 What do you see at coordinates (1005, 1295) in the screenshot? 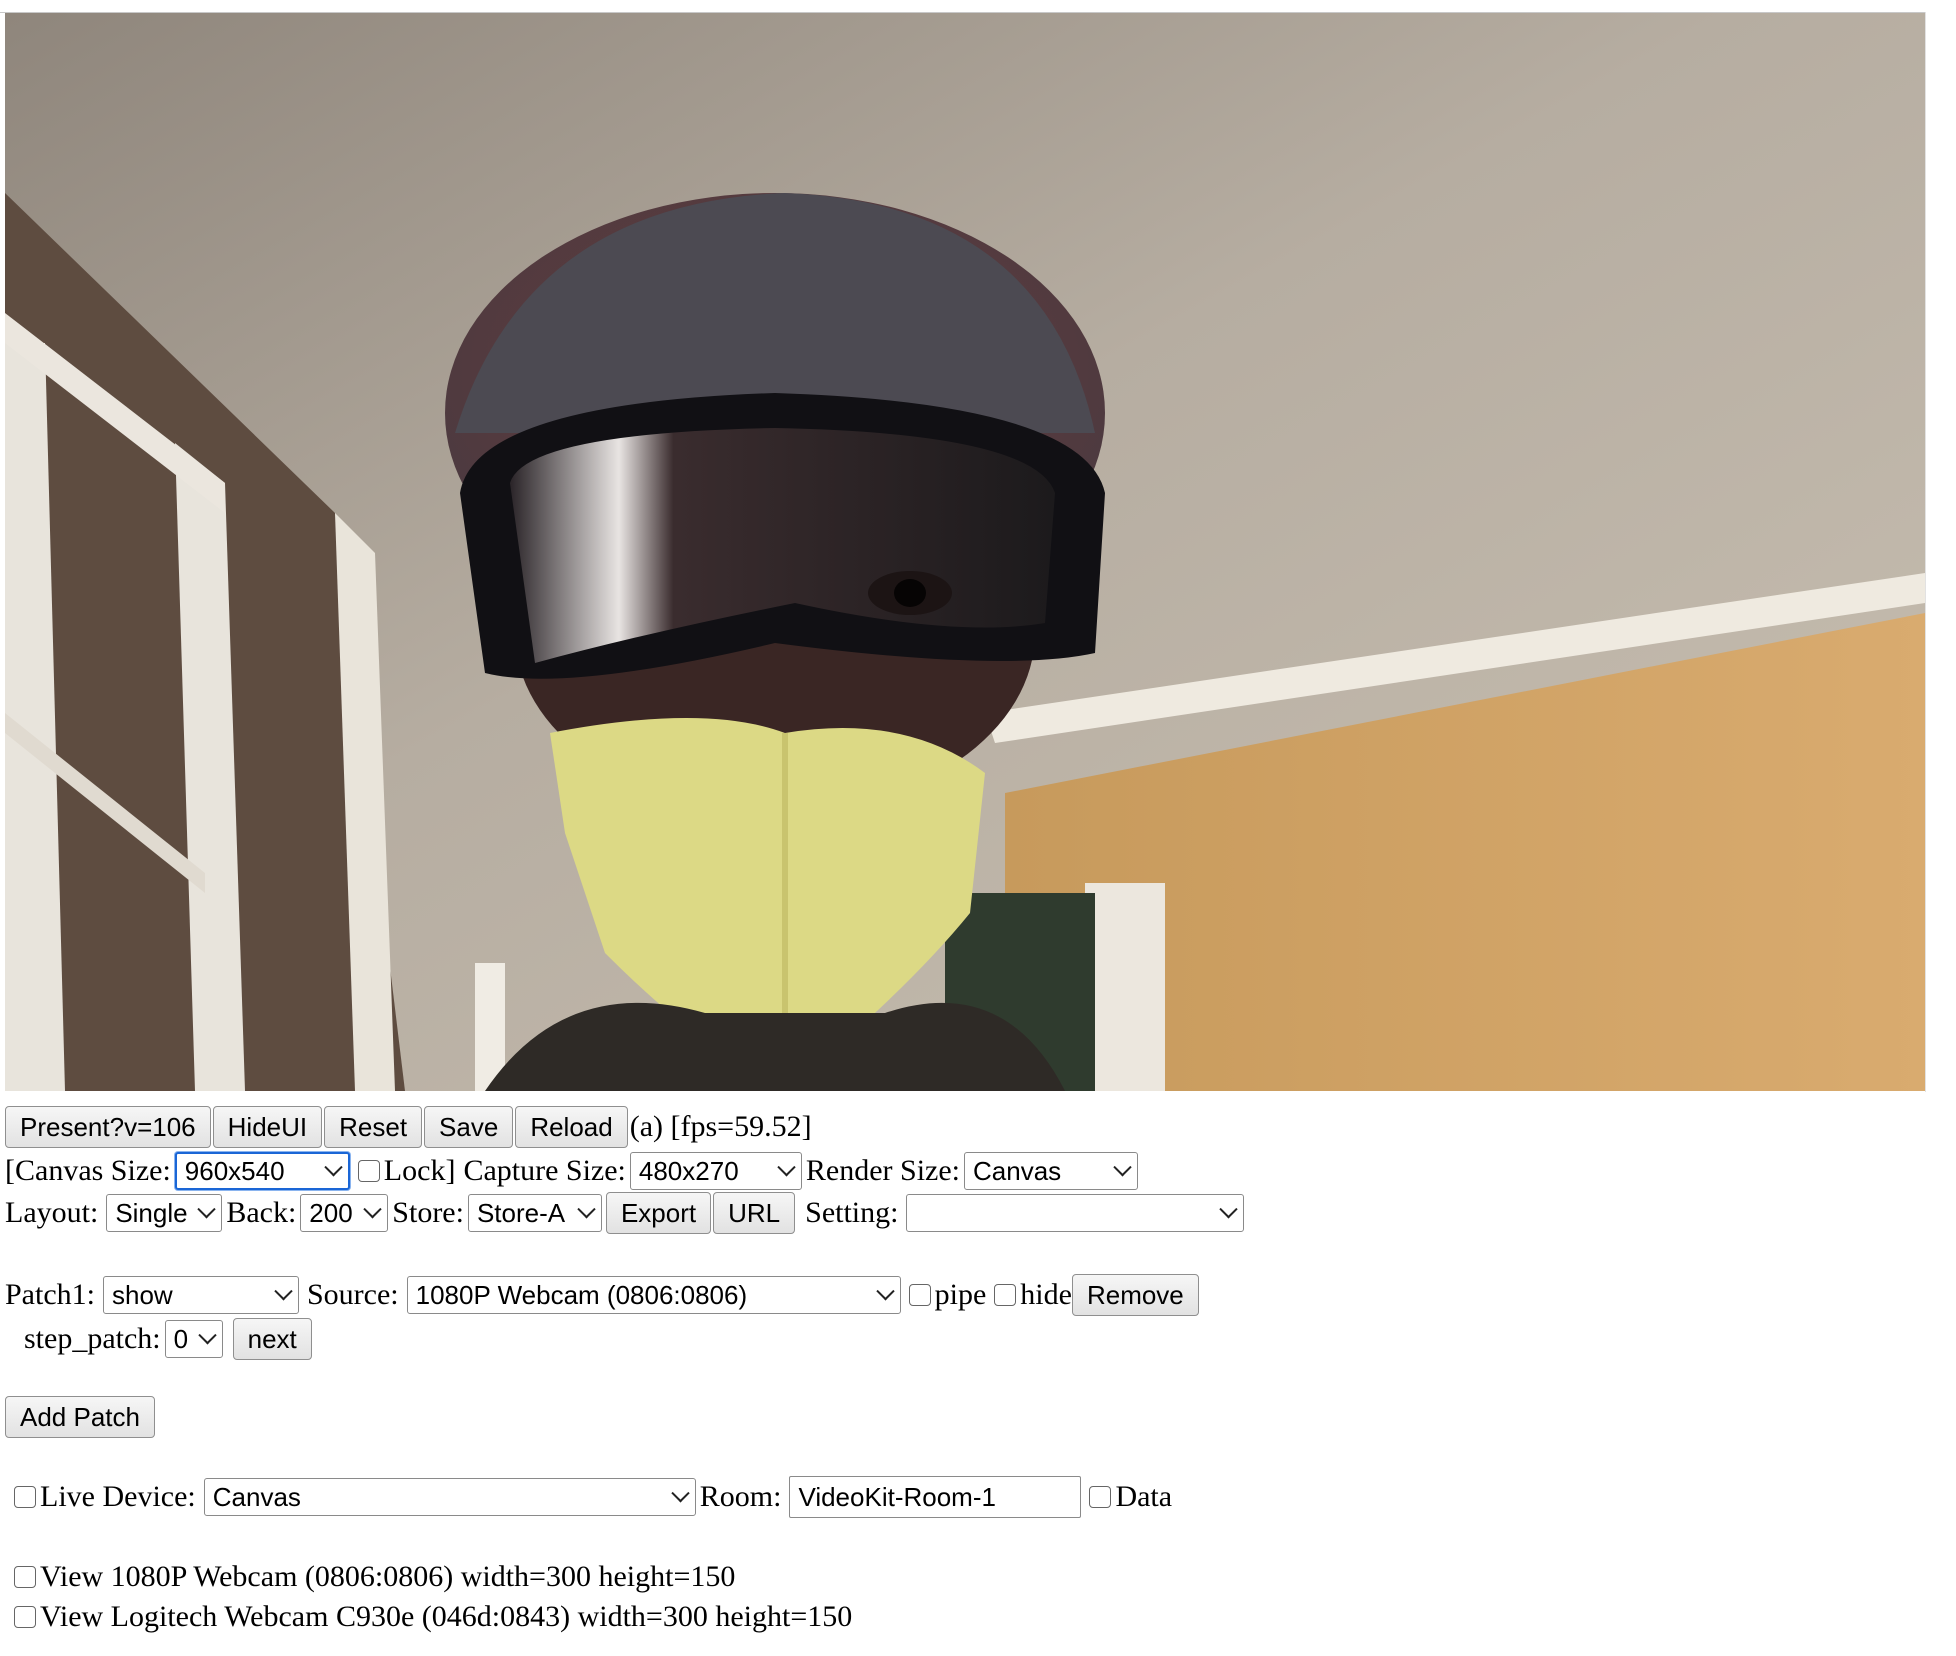
I see `hide-checkbox` at bounding box center [1005, 1295].